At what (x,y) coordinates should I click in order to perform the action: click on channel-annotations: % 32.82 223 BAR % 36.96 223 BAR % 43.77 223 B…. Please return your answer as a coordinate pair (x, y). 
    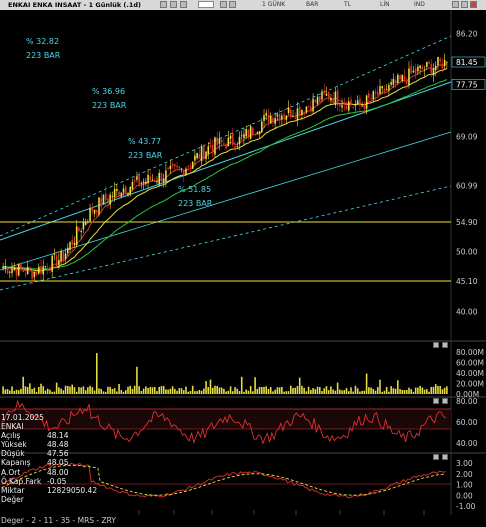
    Looking at the image, I should click on (119, 122).